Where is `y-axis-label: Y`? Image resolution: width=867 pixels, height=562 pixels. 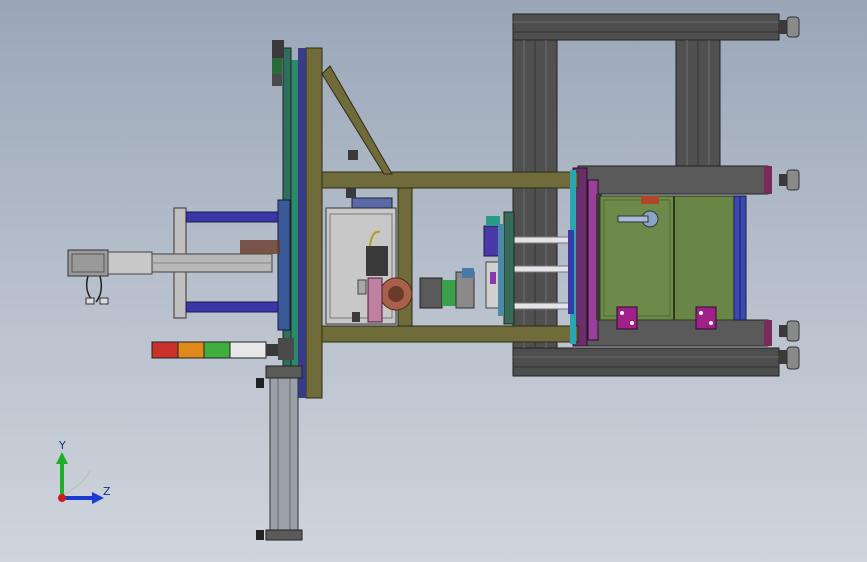
y-axis-label: Y is located at coordinates (62, 445).